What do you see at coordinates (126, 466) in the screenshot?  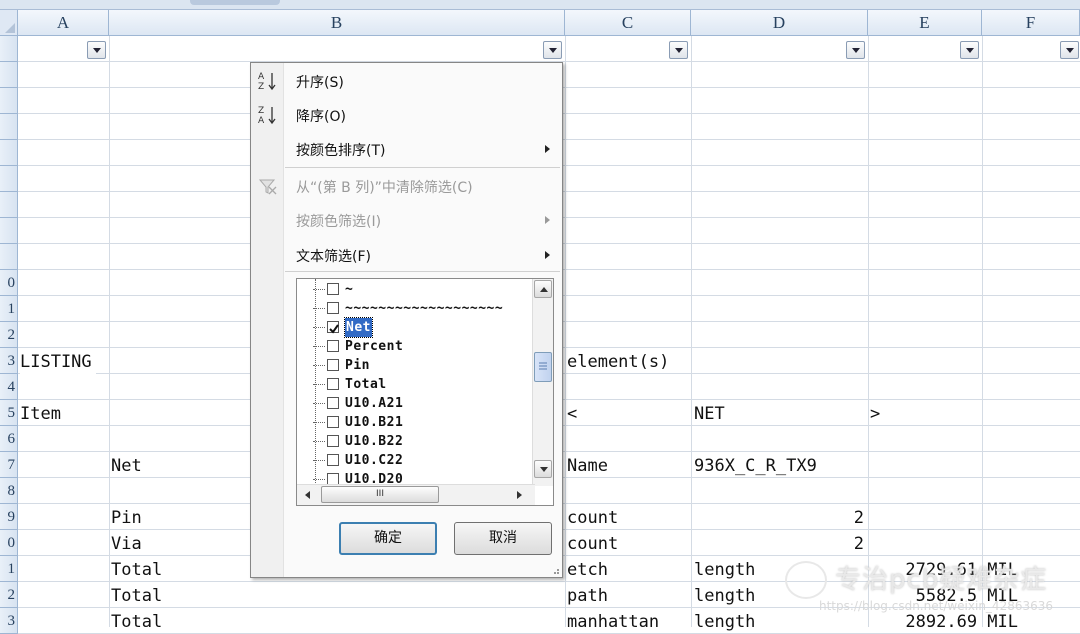 I see `cell-net-label: Net` at bounding box center [126, 466].